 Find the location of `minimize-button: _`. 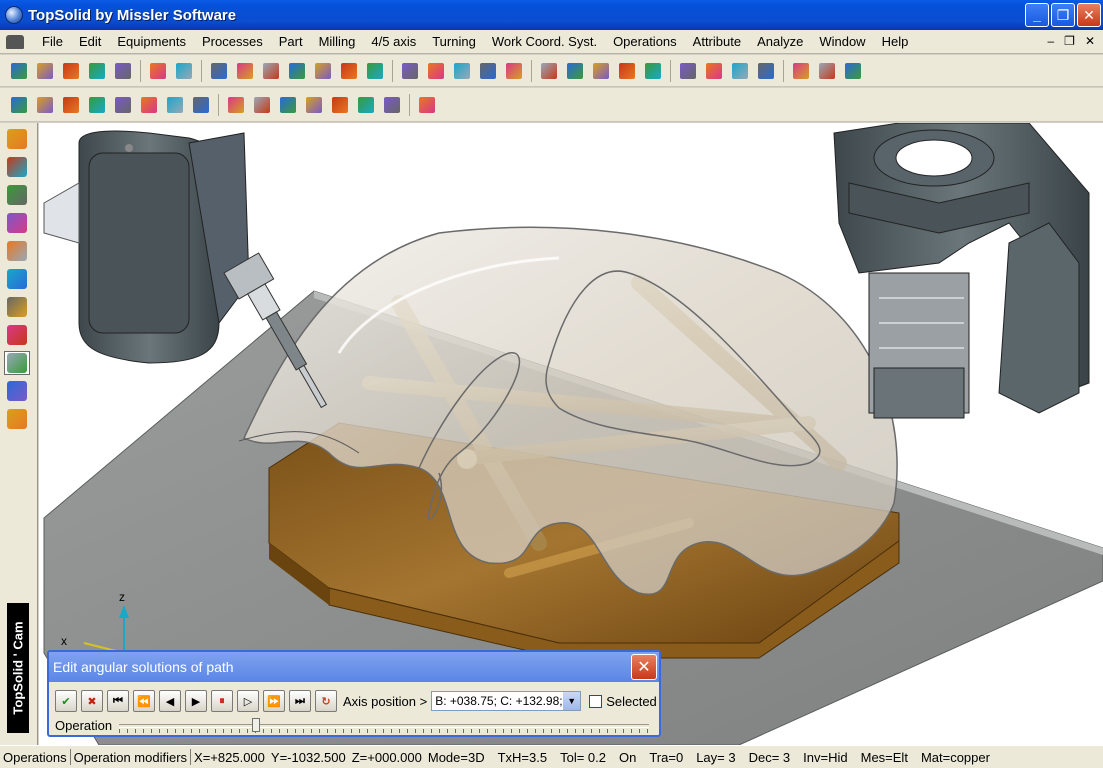

minimize-button: _ is located at coordinates (1037, 15).